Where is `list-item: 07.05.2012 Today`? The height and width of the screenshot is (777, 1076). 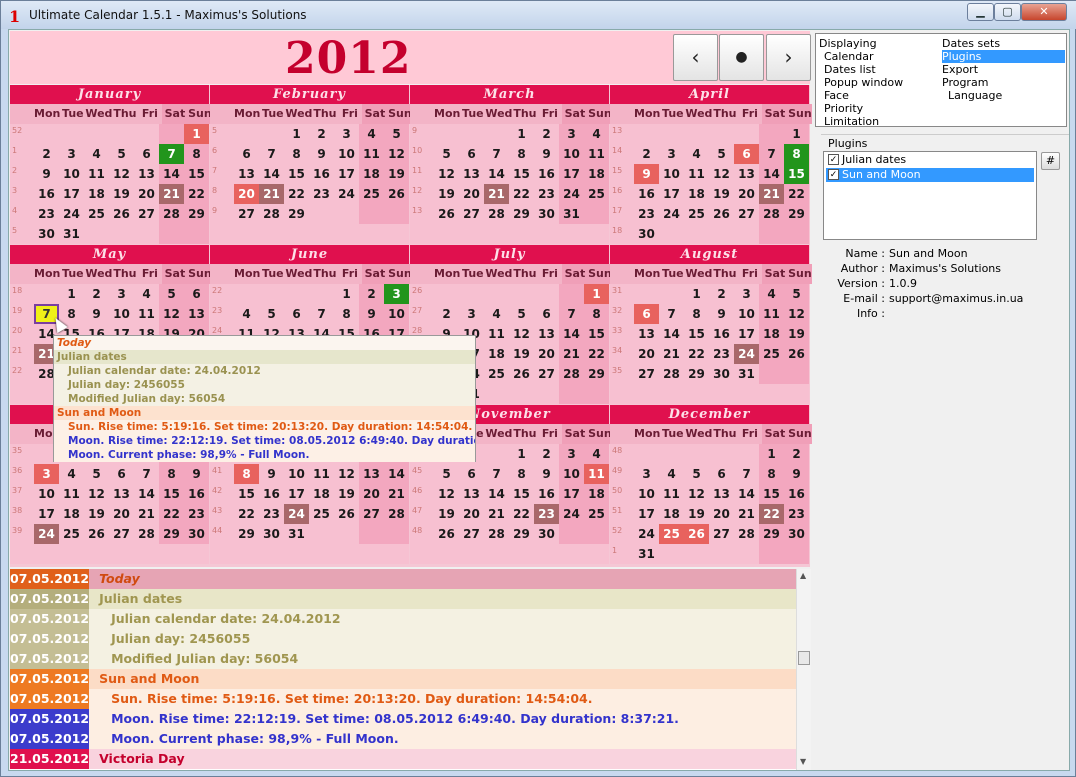 list-item: 07.05.2012 Today is located at coordinates (403, 579).